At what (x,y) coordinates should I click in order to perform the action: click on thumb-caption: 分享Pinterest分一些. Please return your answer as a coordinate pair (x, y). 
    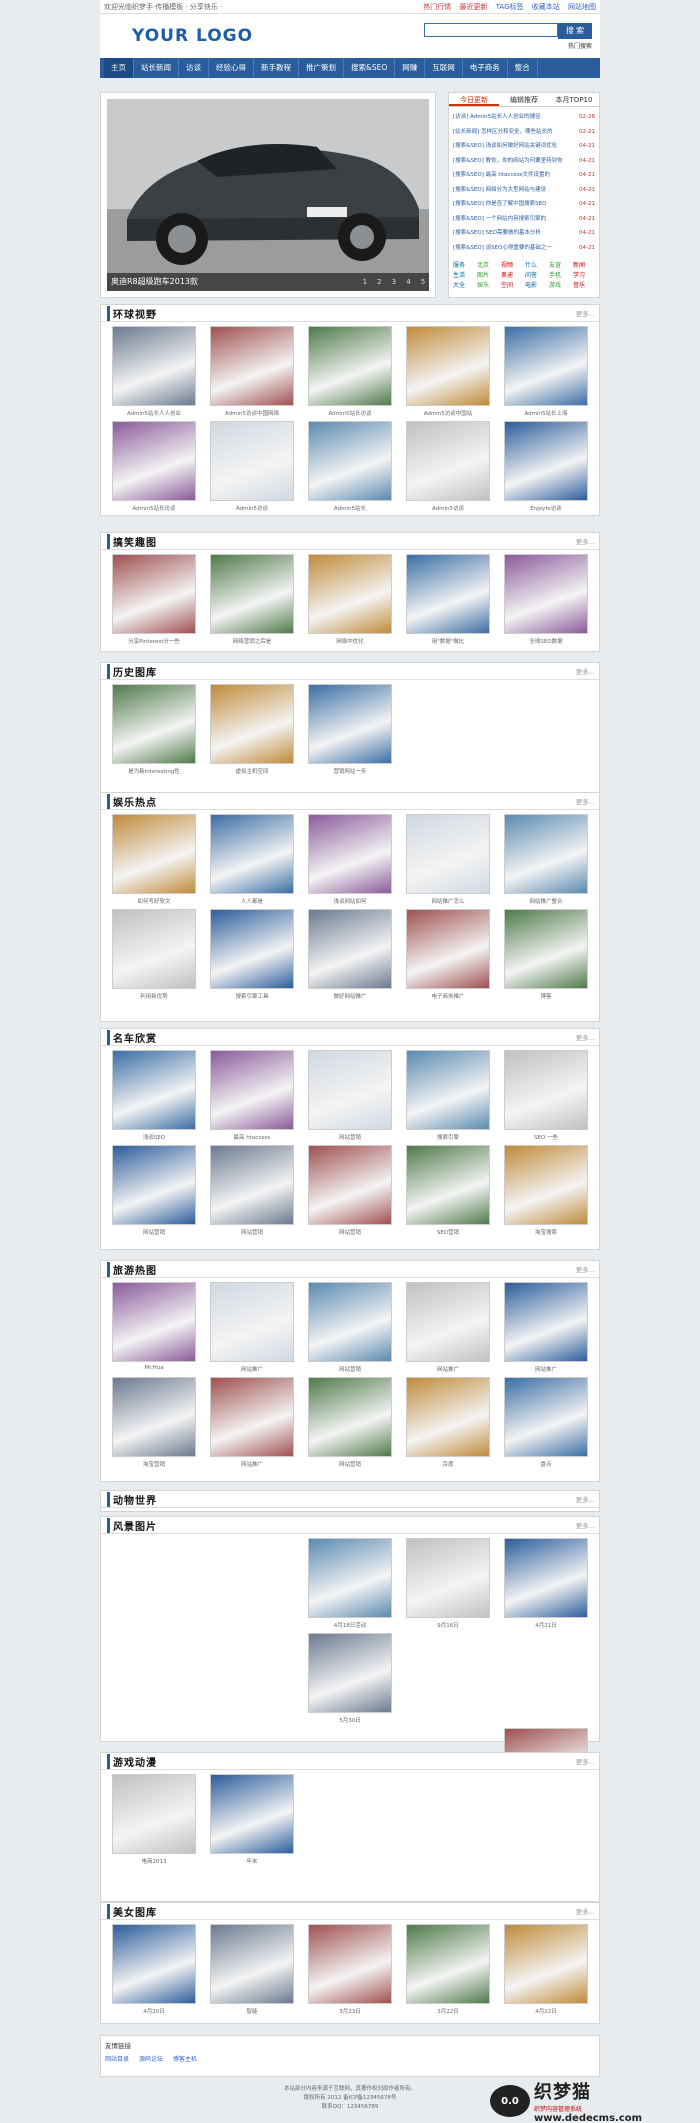
    Looking at the image, I should click on (154, 641).